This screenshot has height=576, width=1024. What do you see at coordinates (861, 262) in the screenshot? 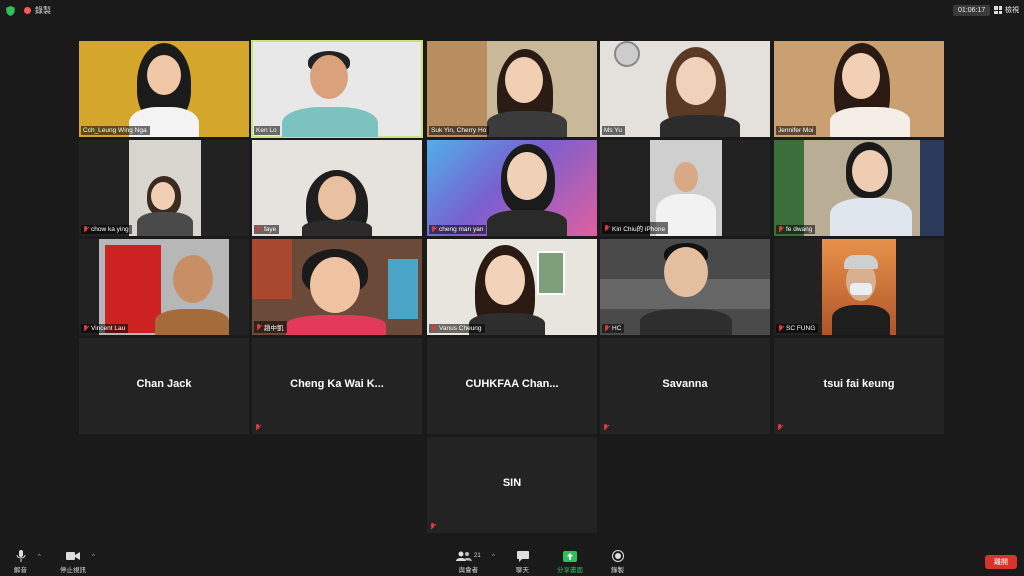
I see `cap-hat` at bounding box center [861, 262].